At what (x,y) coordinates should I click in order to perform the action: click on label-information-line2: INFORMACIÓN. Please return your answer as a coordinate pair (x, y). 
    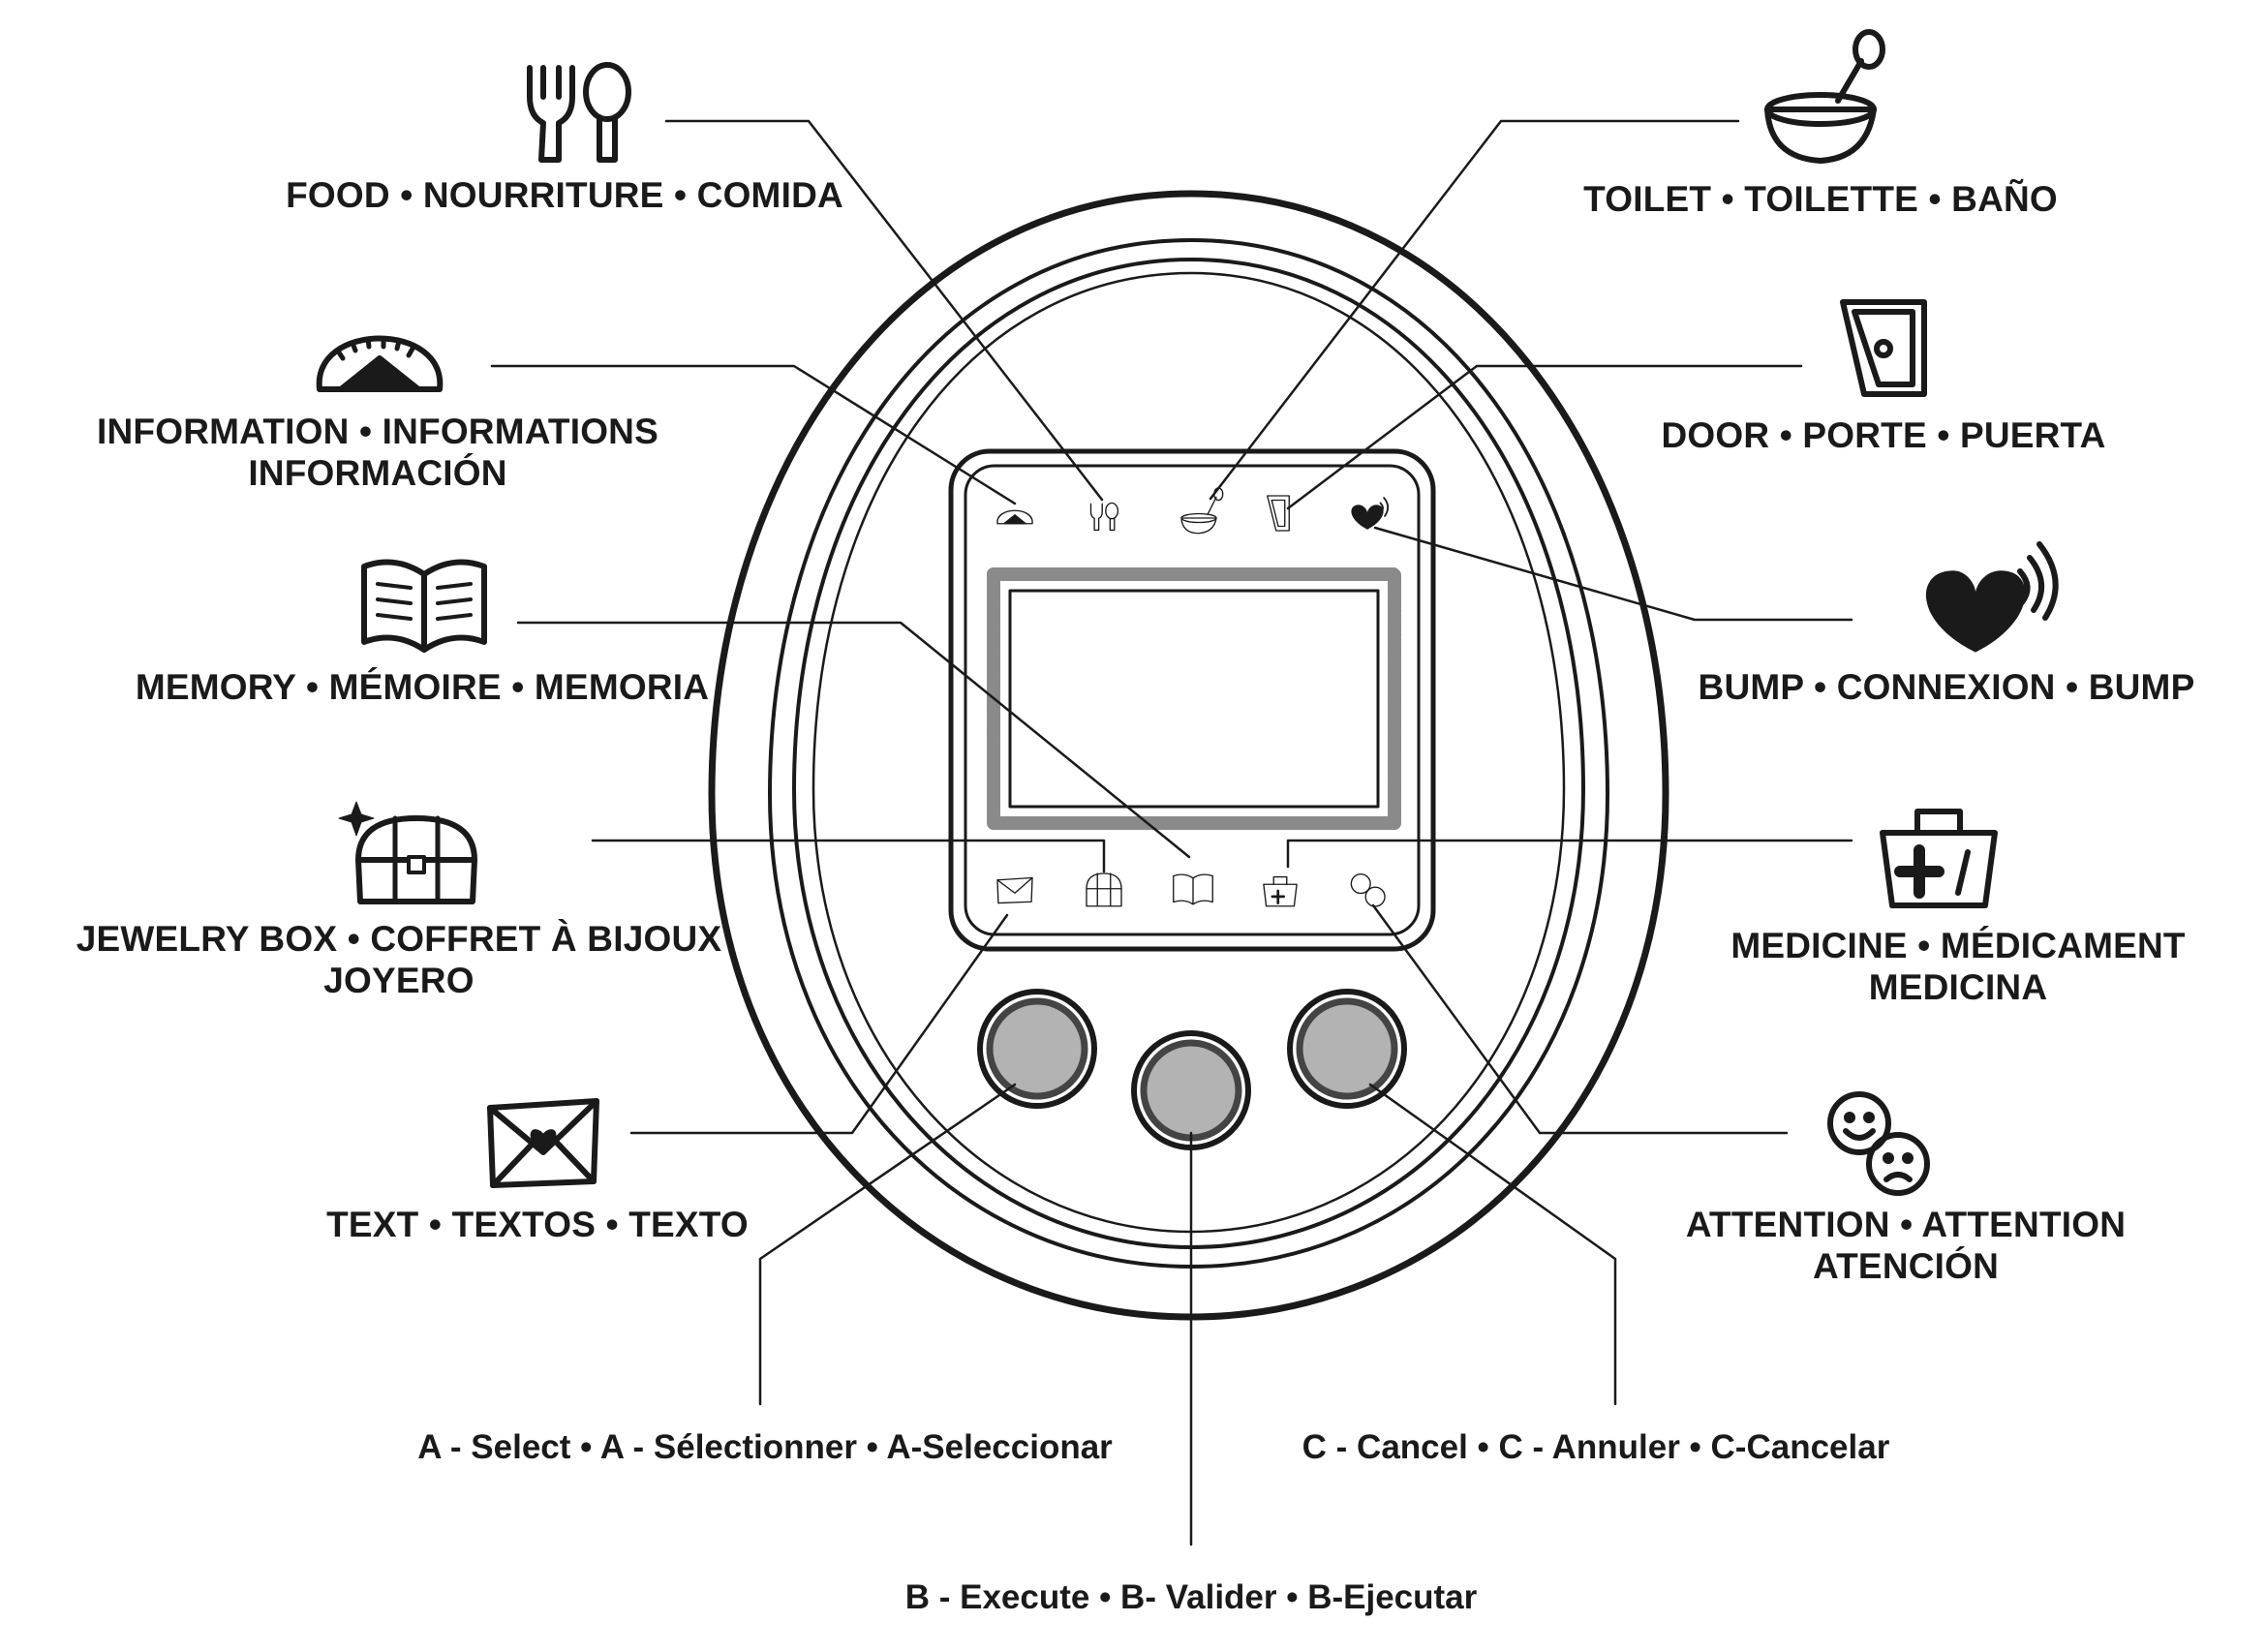
    Looking at the image, I should click on (377, 473).